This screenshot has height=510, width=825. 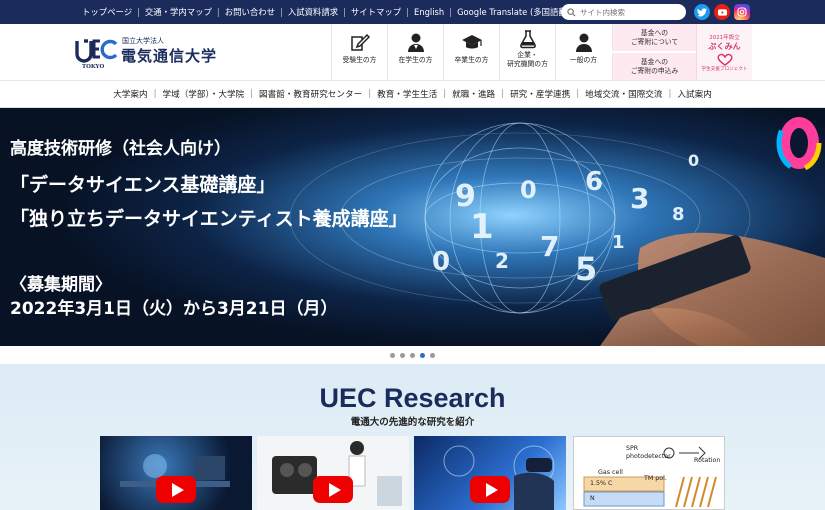 I want to click on search-input, so click(x=630, y=12).